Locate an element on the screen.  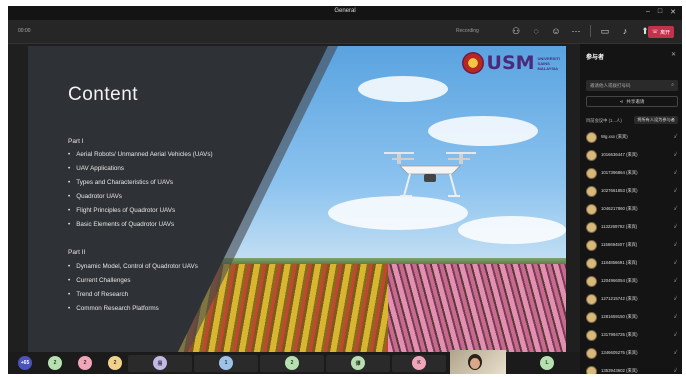
list-item: UAV Applications is located at coordinates (140, 169).